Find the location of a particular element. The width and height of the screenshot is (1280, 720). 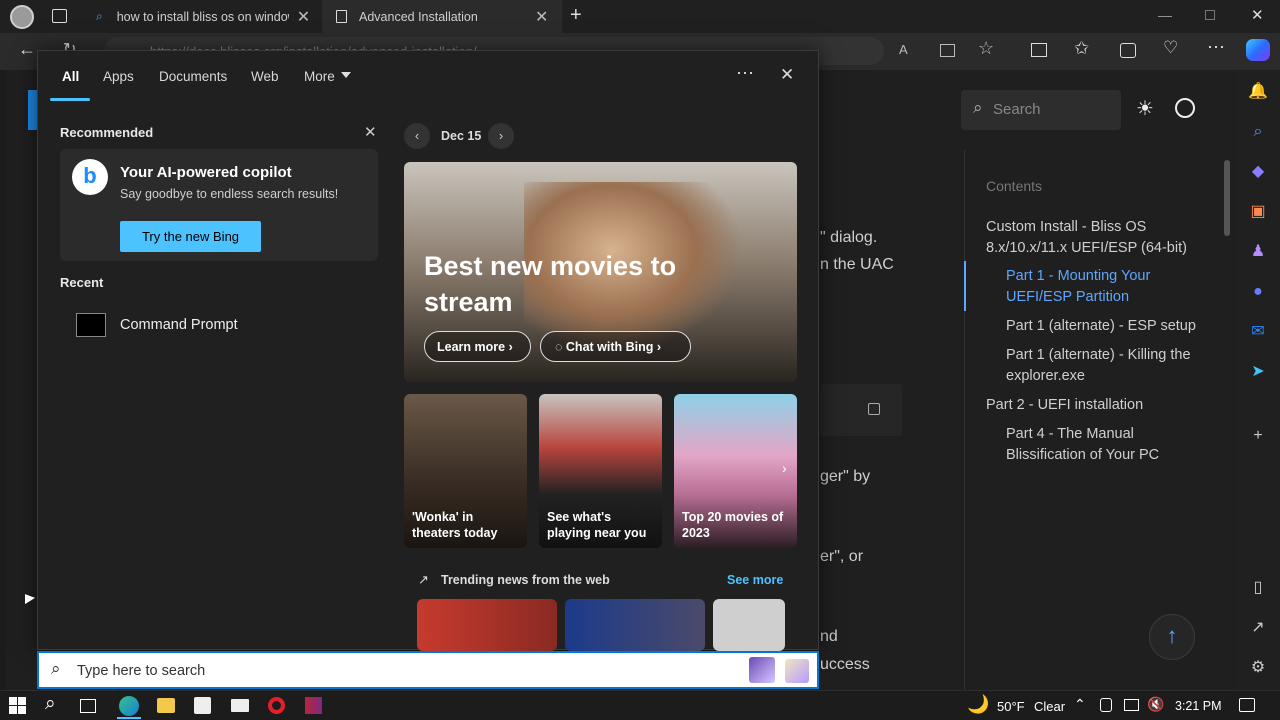

edge-browser-icon is located at coordinates (129, 706).